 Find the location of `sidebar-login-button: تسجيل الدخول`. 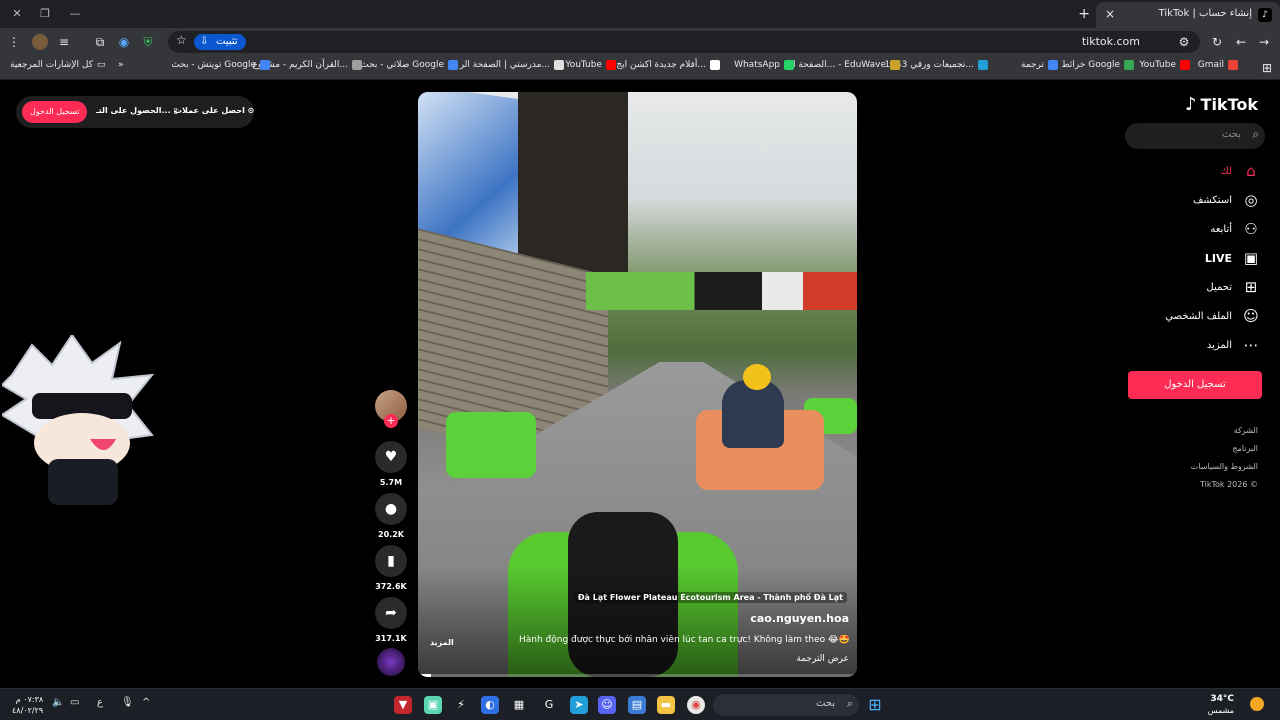

sidebar-login-button: تسجيل الدخول is located at coordinates (1195, 385).